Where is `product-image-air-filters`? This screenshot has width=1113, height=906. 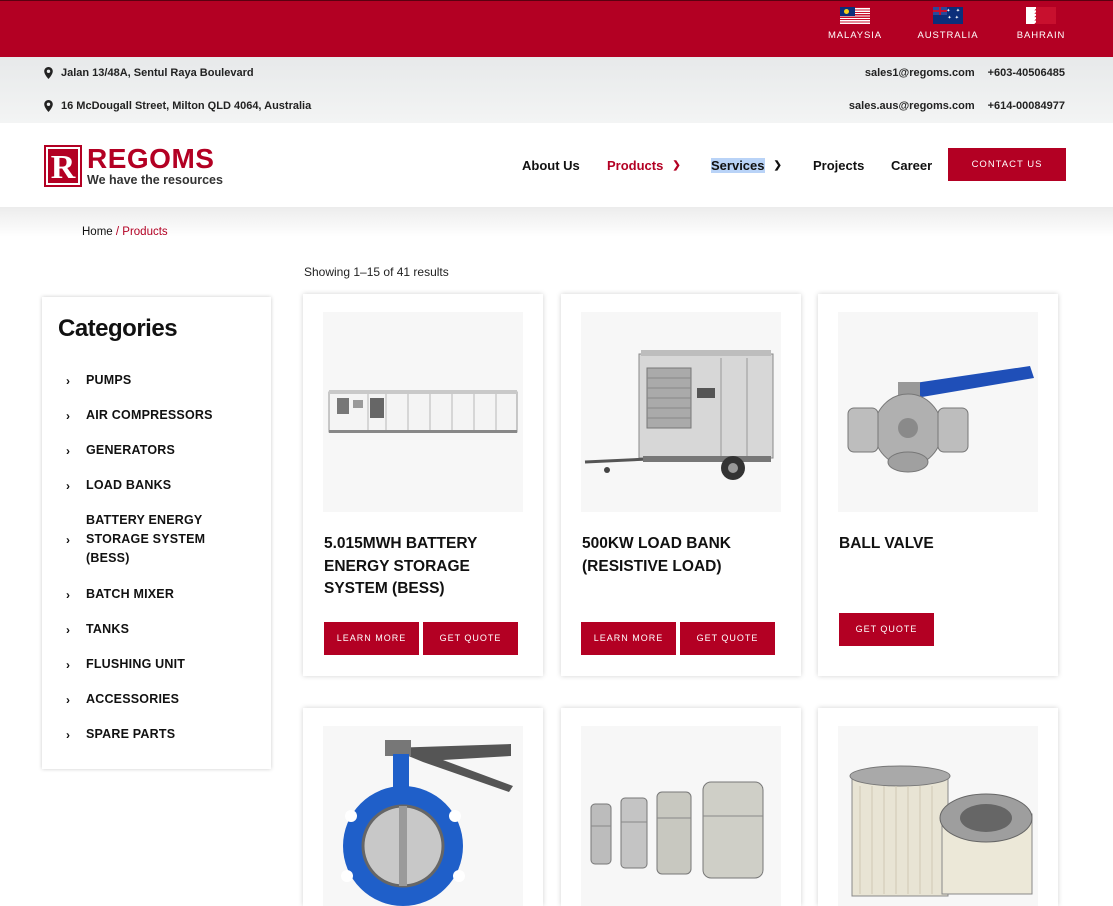 product-image-air-filters is located at coordinates (938, 816).